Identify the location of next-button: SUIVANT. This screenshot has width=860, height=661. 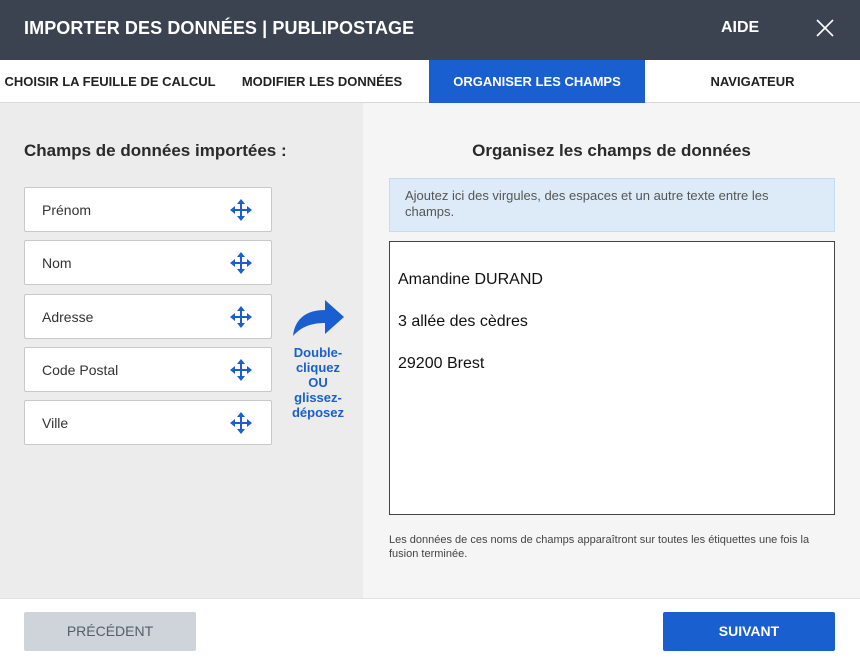
(749, 631).